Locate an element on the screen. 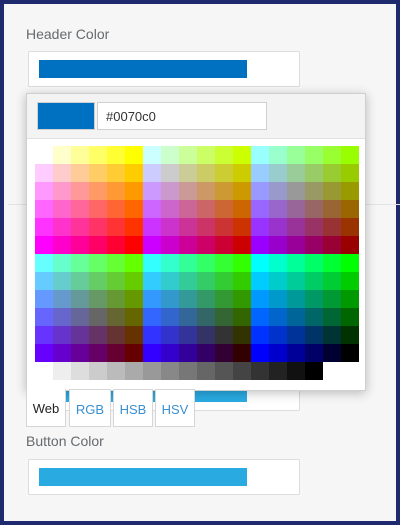 The height and width of the screenshot is (525, 400). button-color-field is located at coordinates (164, 477).